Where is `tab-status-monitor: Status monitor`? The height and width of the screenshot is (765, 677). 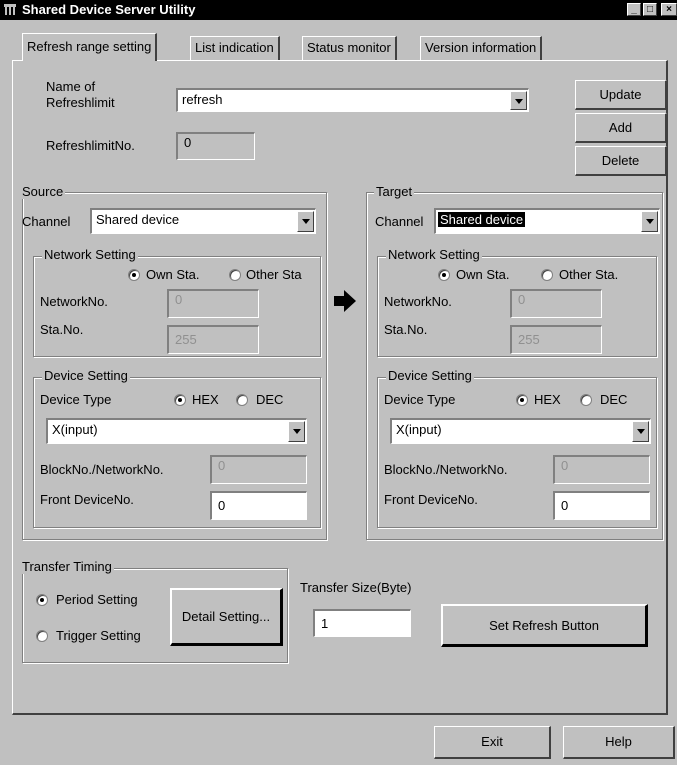 tab-status-monitor: Status monitor is located at coordinates (349, 48).